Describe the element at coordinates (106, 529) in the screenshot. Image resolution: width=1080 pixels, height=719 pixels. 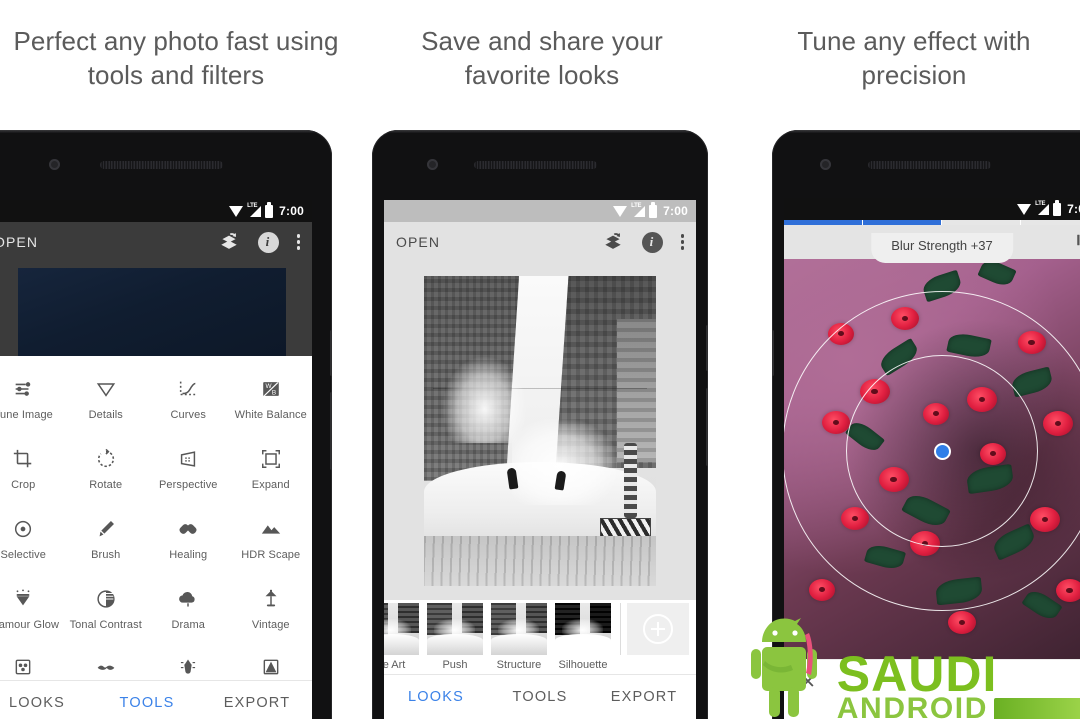
I see `brush-icon` at that location.